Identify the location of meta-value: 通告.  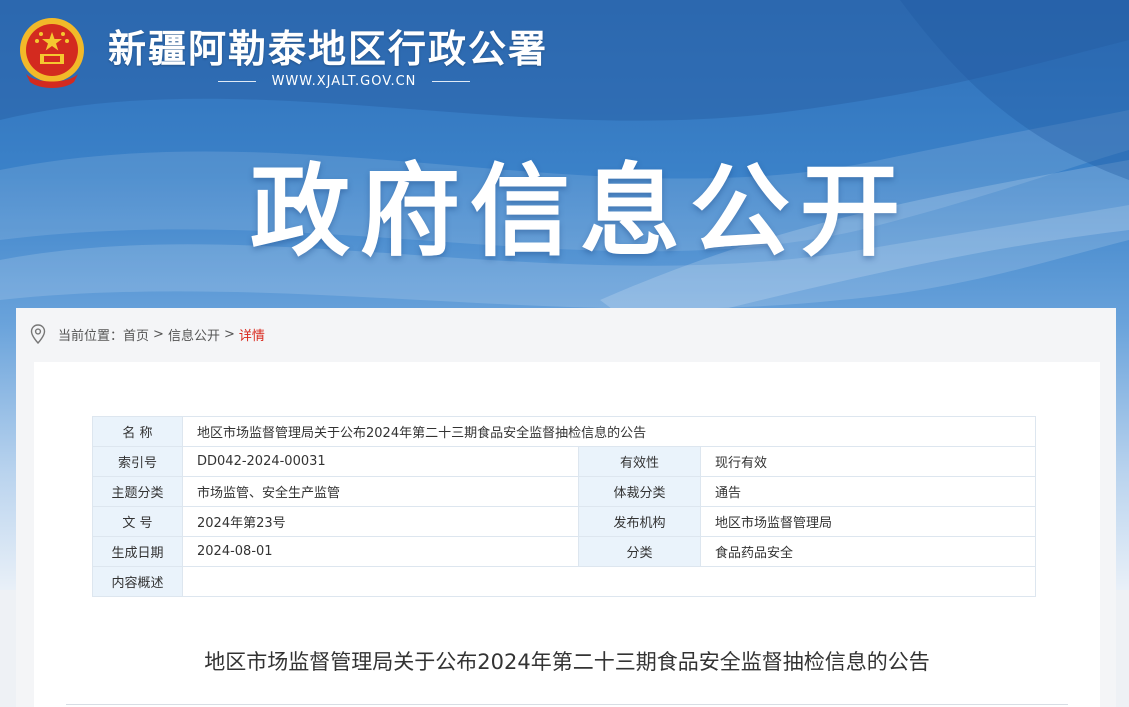
(868, 491).